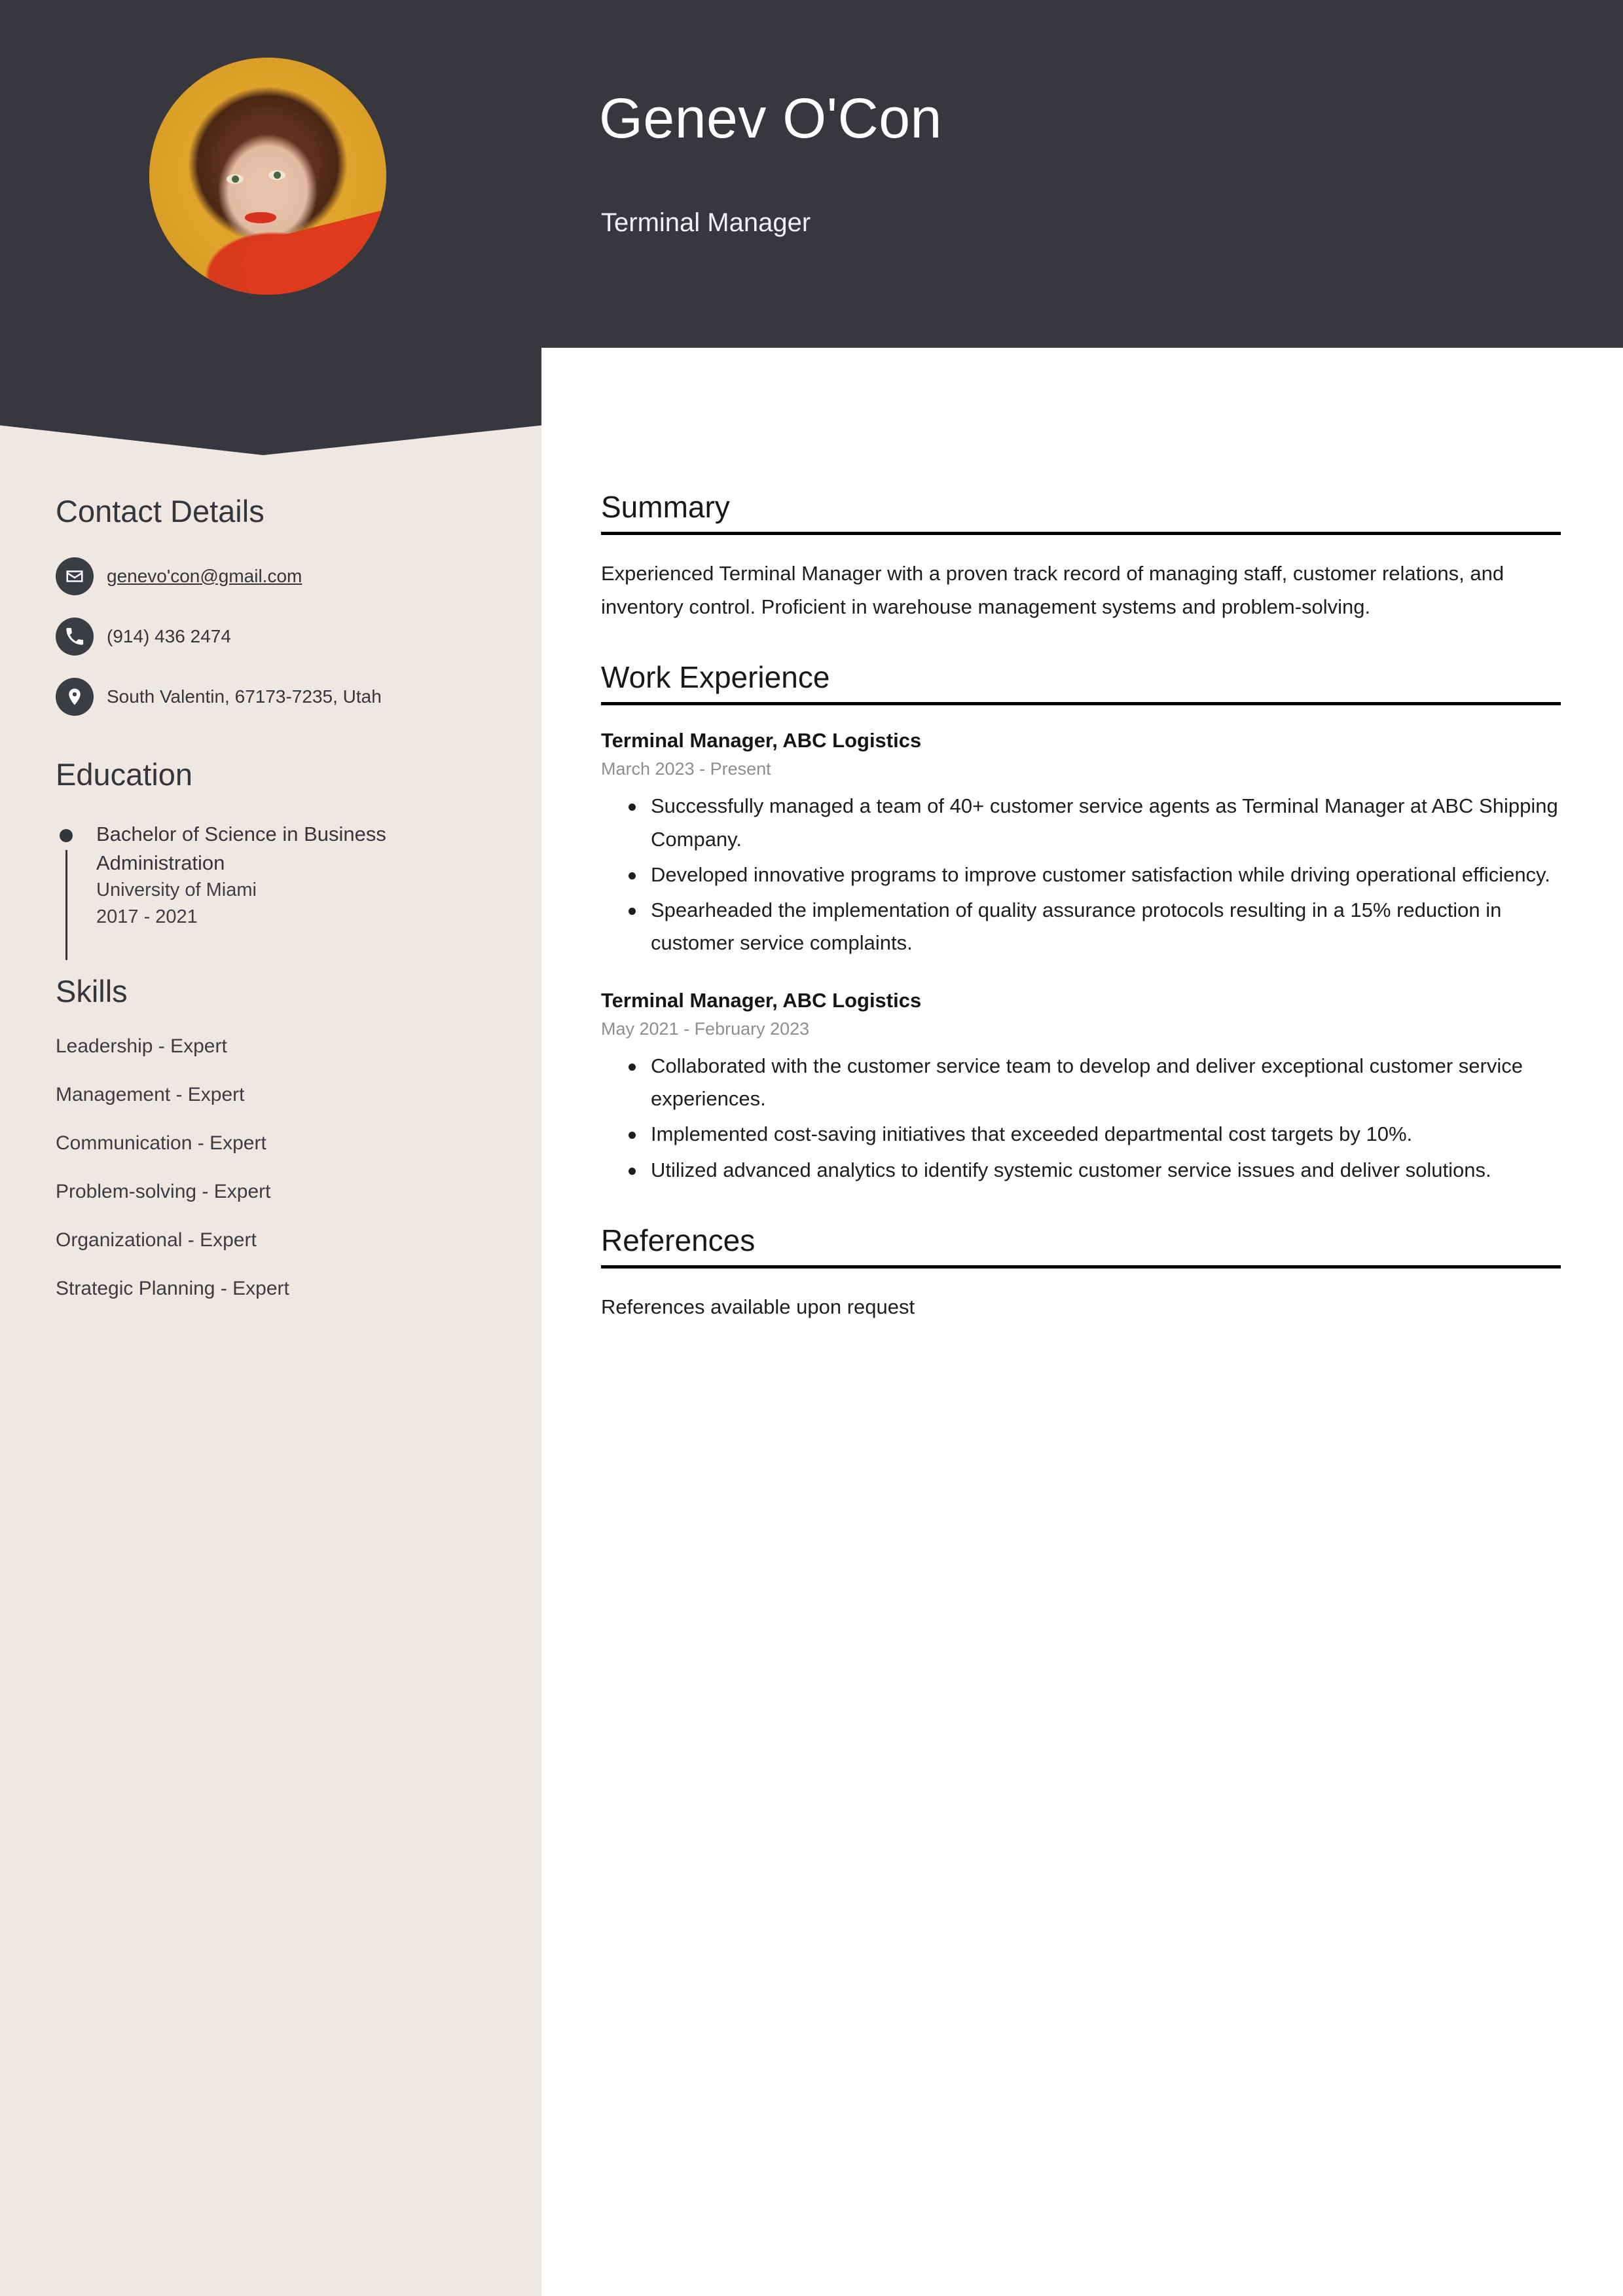  Describe the element at coordinates (75, 697) in the screenshot. I see `location-pin-icon` at that location.